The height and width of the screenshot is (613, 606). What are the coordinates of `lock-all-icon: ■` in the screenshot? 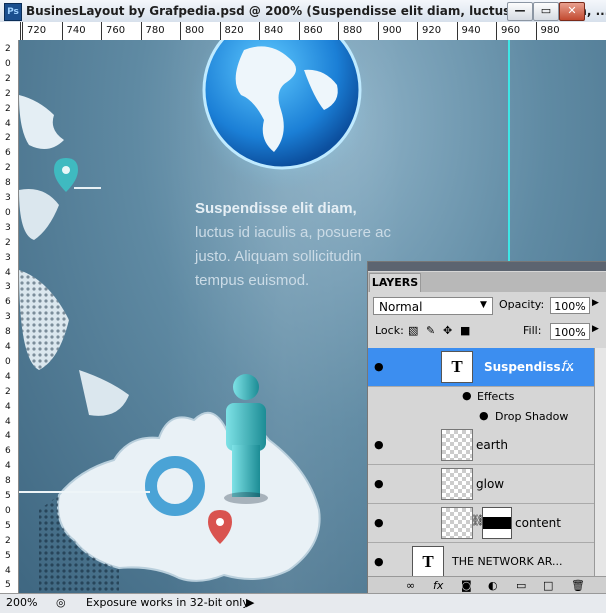 It's located at (465, 330).